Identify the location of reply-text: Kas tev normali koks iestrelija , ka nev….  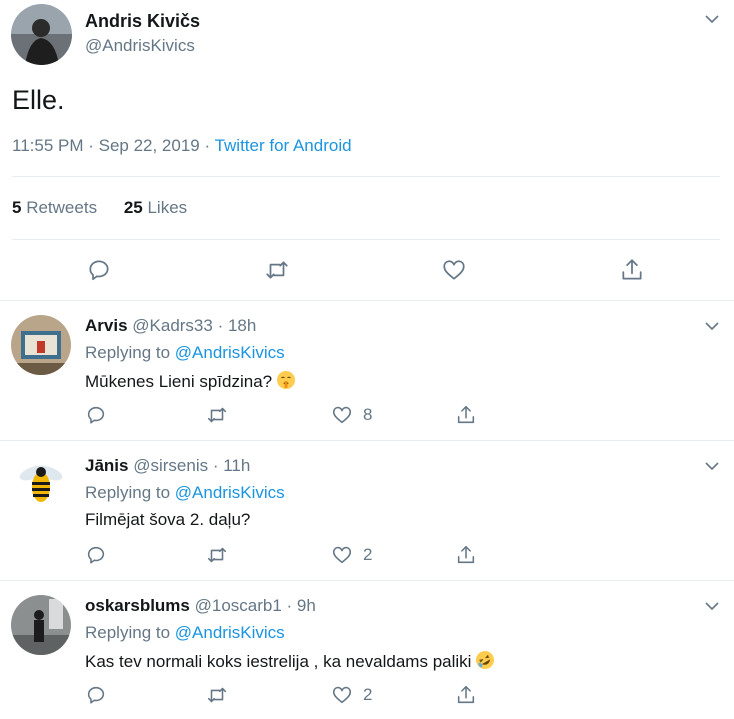
(290, 662).